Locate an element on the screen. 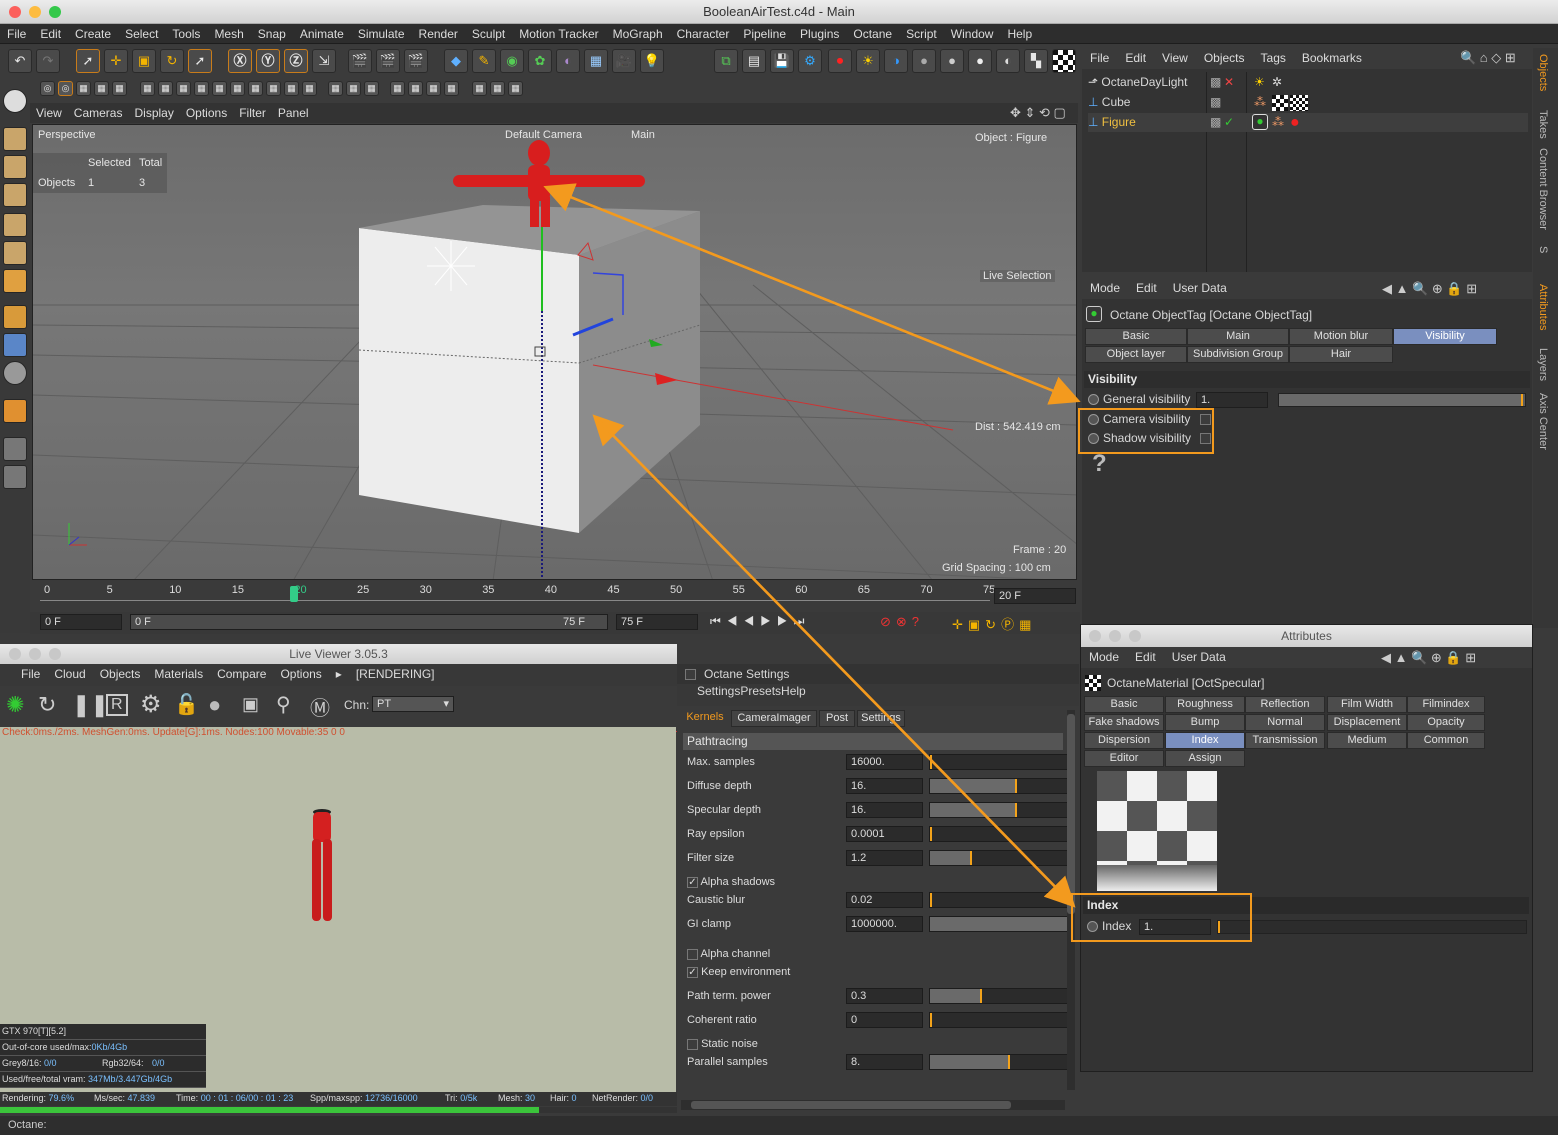 This screenshot has height=1135, width=1558. zoom-window-button is located at coordinates (55, 12).